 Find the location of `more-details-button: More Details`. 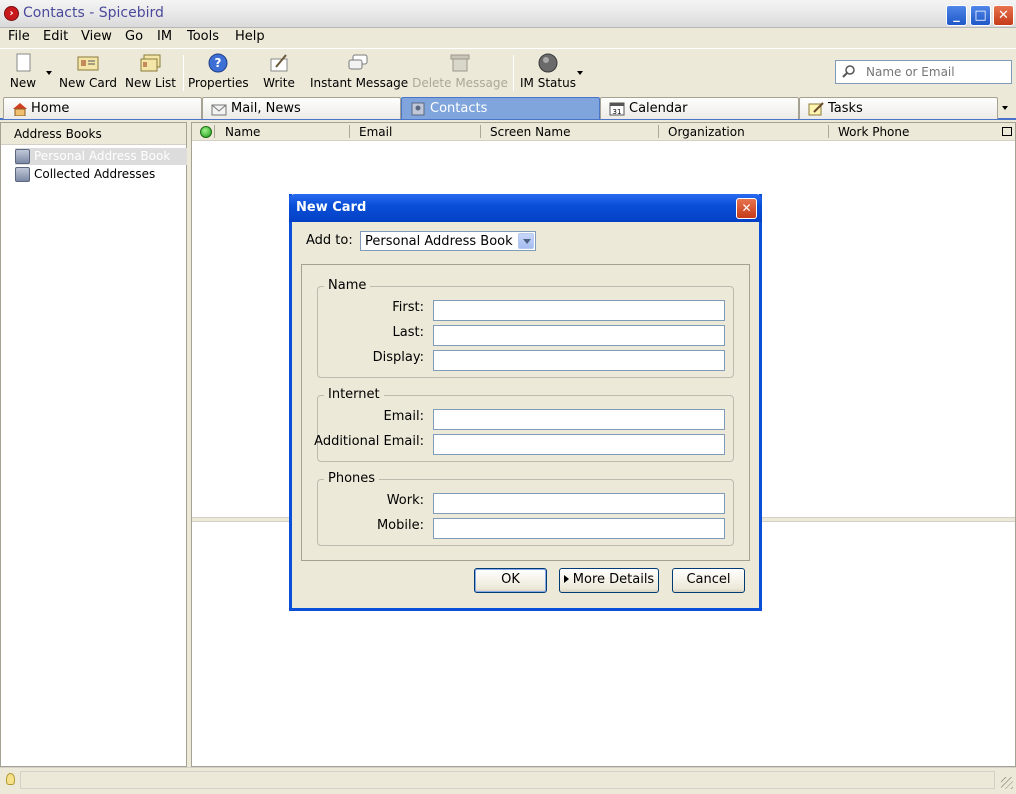

more-details-button: More Details is located at coordinates (609, 580).